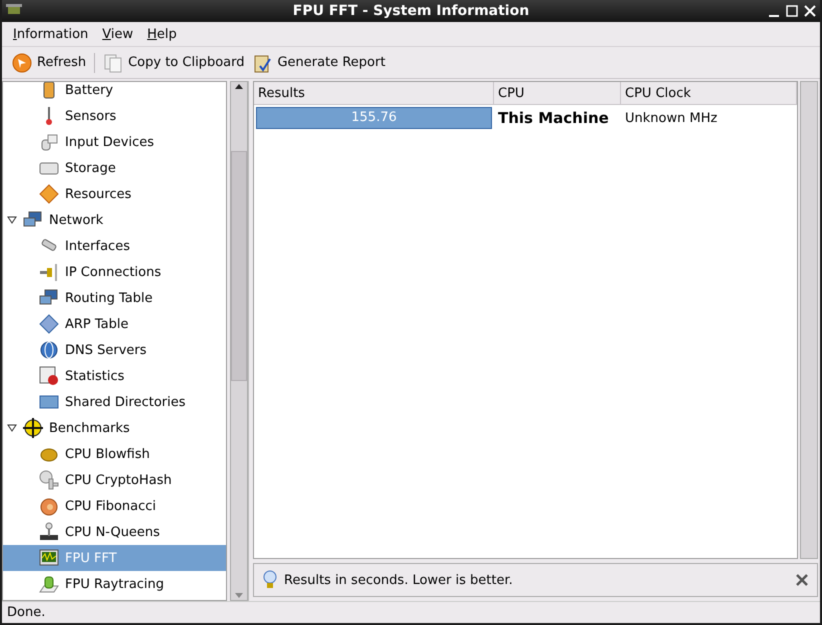 The image size is (822, 625). I want to click on tree-item: Shared Directories, so click(114, 402).